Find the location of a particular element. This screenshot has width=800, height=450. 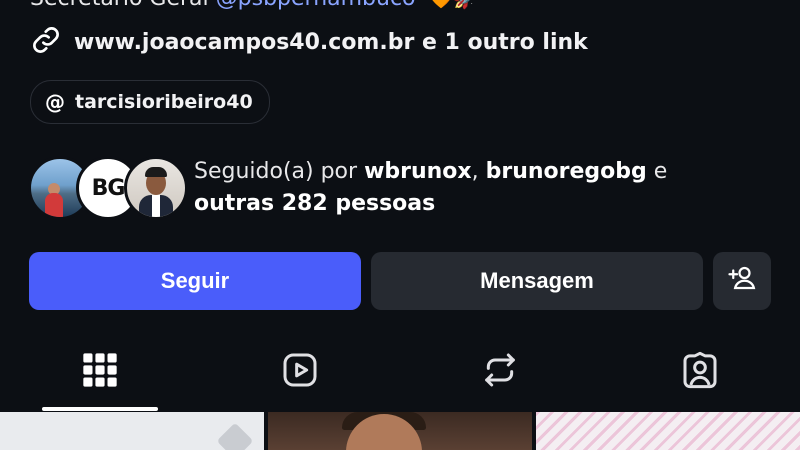

suggested-users-button is located at coordinates (742, 281).